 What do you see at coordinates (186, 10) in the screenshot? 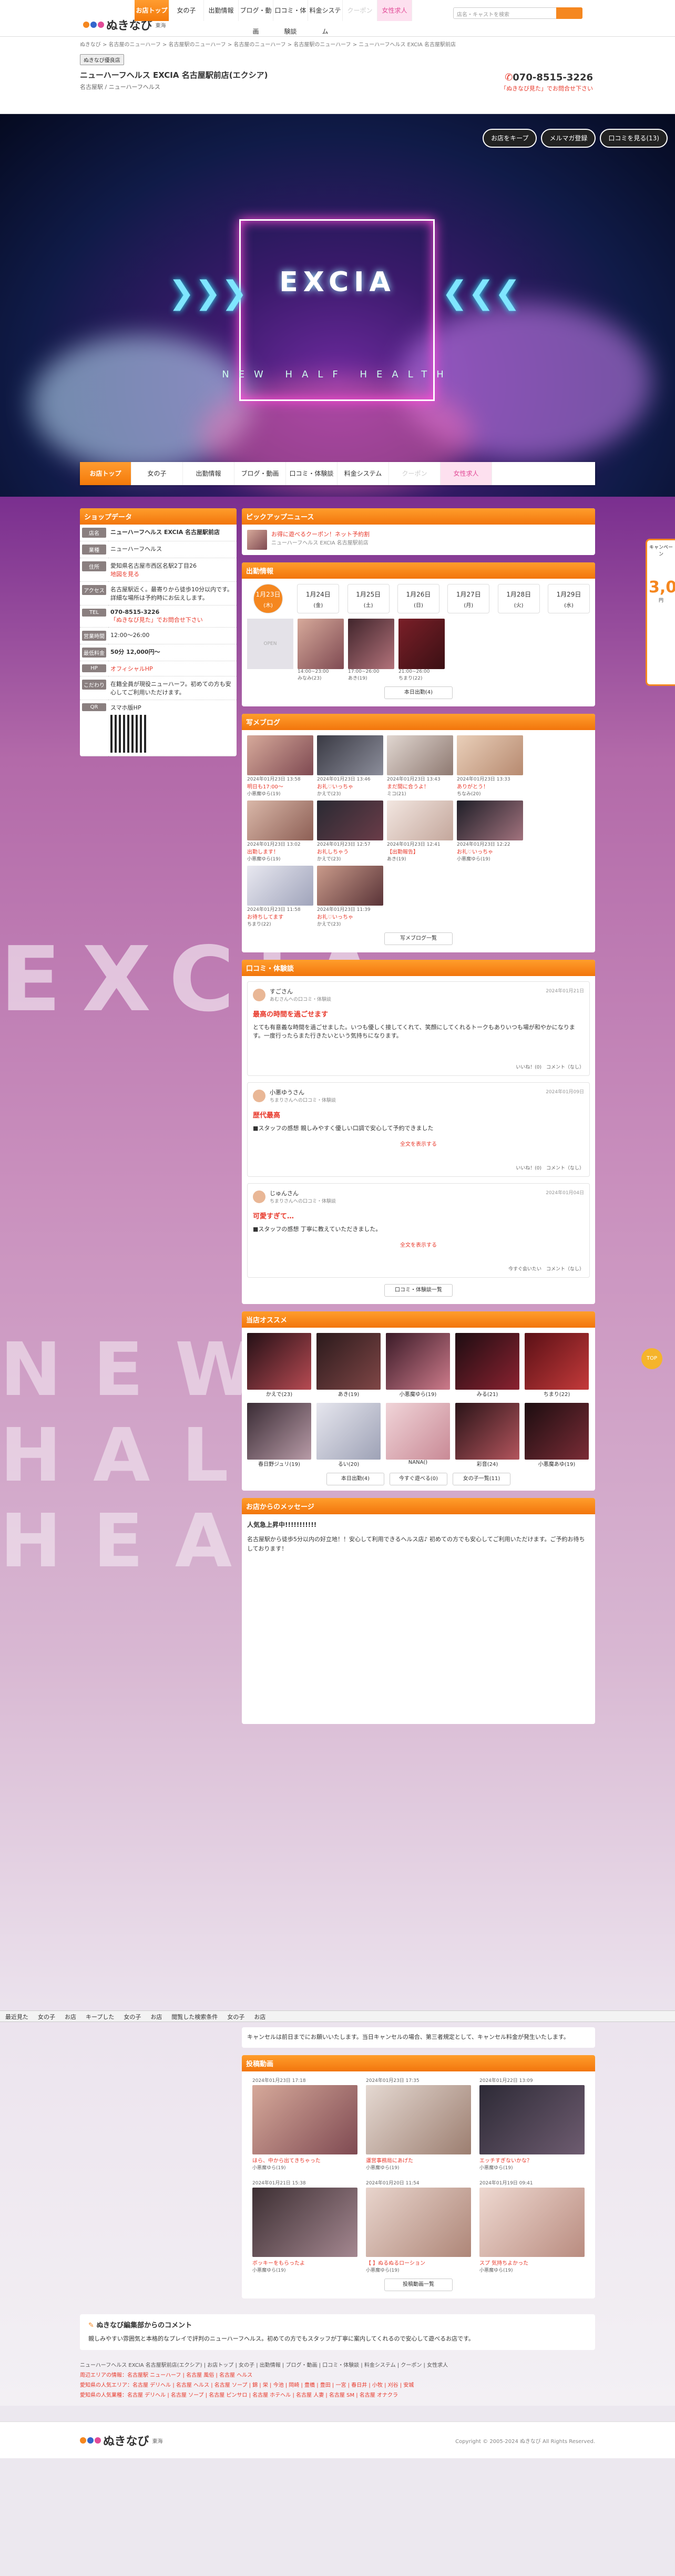
I see `nav-girls: 女の子` at bounding box center [186, 10].